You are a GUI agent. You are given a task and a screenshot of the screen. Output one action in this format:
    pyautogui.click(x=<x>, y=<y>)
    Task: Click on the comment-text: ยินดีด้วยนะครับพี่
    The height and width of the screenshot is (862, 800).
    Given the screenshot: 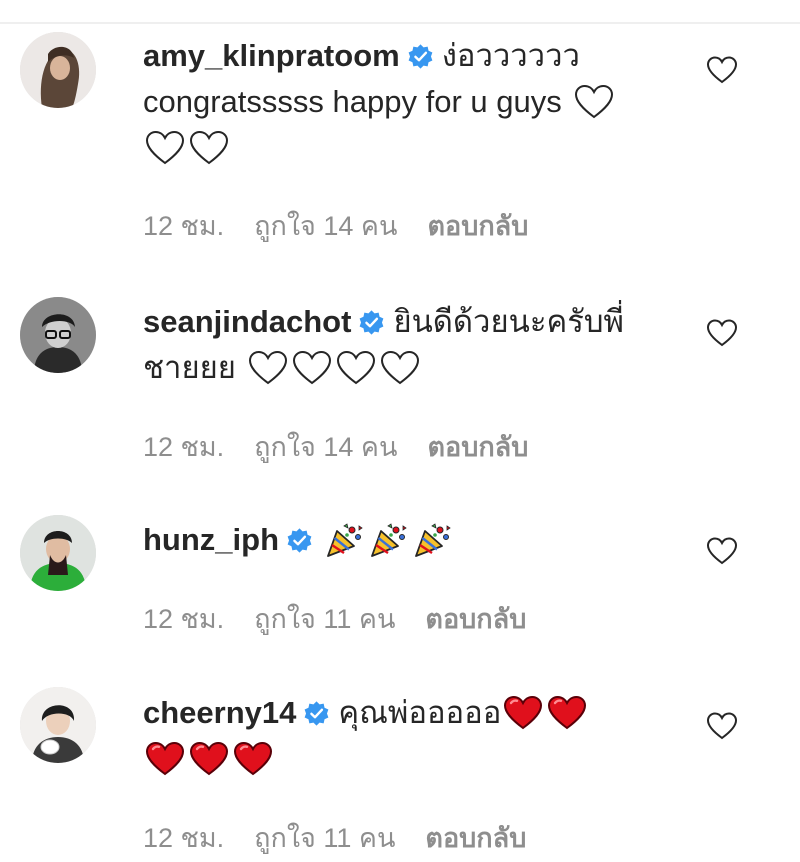 What is the action you would take?
    pyautogui.click(x=508, y=321)
    